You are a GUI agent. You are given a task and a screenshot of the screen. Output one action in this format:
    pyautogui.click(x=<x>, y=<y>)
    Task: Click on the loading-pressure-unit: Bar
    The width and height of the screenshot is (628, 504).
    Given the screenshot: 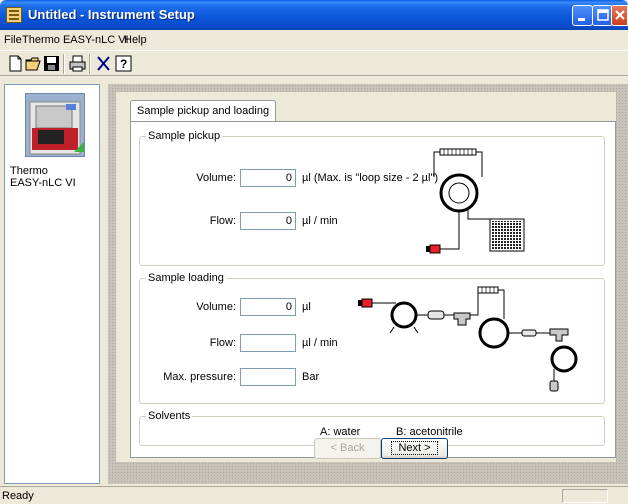 What is the action you would take?
    pyautogui.click(x=311, y=377)
    